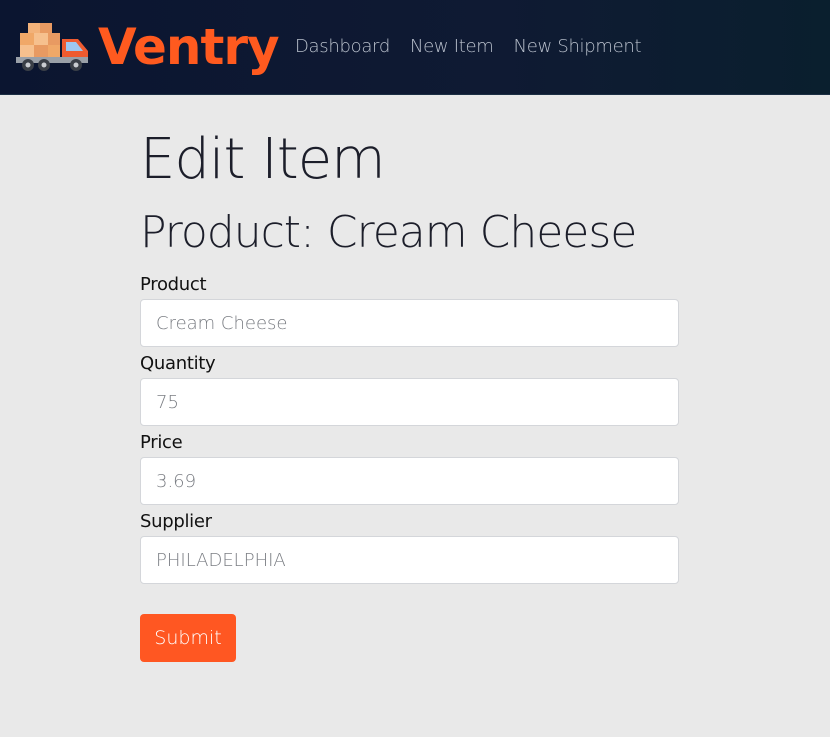 The image size is (830, 737). What do you see at coordinates (342, 46) in the screenshot?
I see `nav-link-dashboard: Dashboard` at bounding box center [342, 46].